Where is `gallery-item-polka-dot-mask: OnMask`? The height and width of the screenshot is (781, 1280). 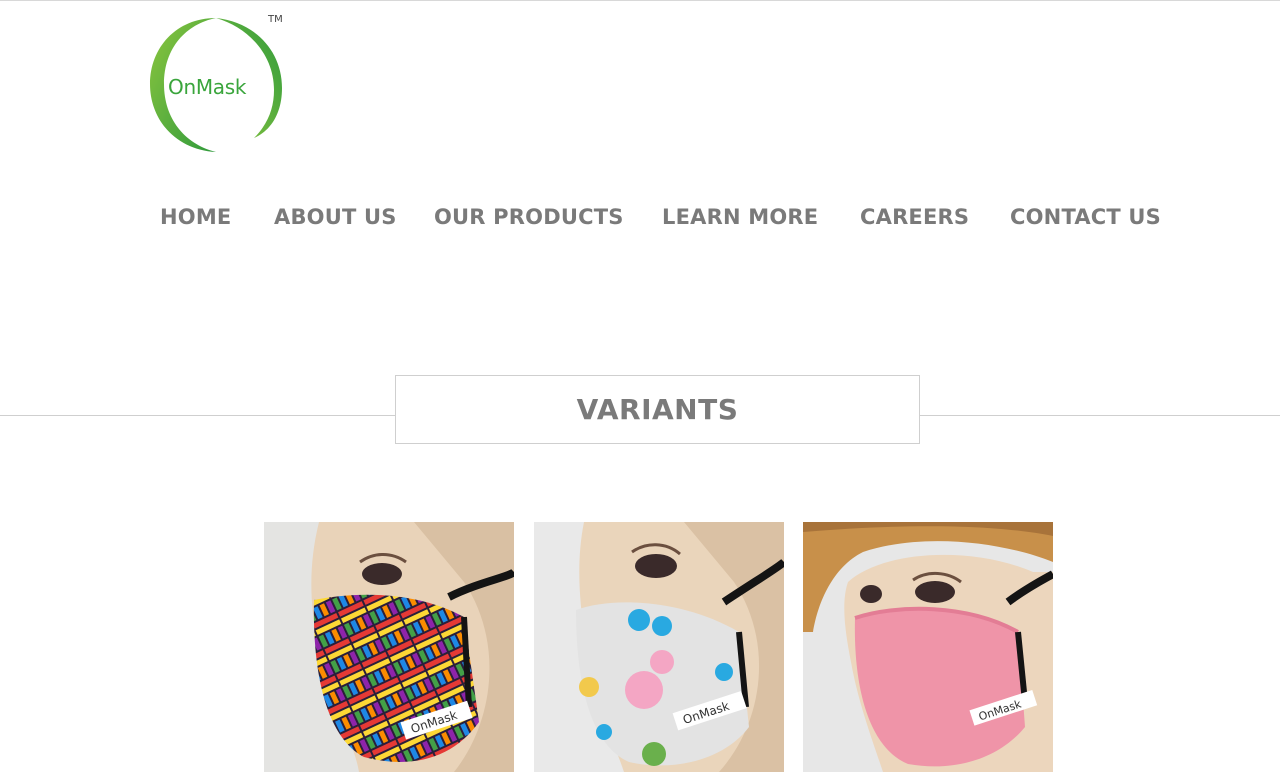 gallery-item-polka-dot-mask: OnMask is located at coordinates (659, 647).